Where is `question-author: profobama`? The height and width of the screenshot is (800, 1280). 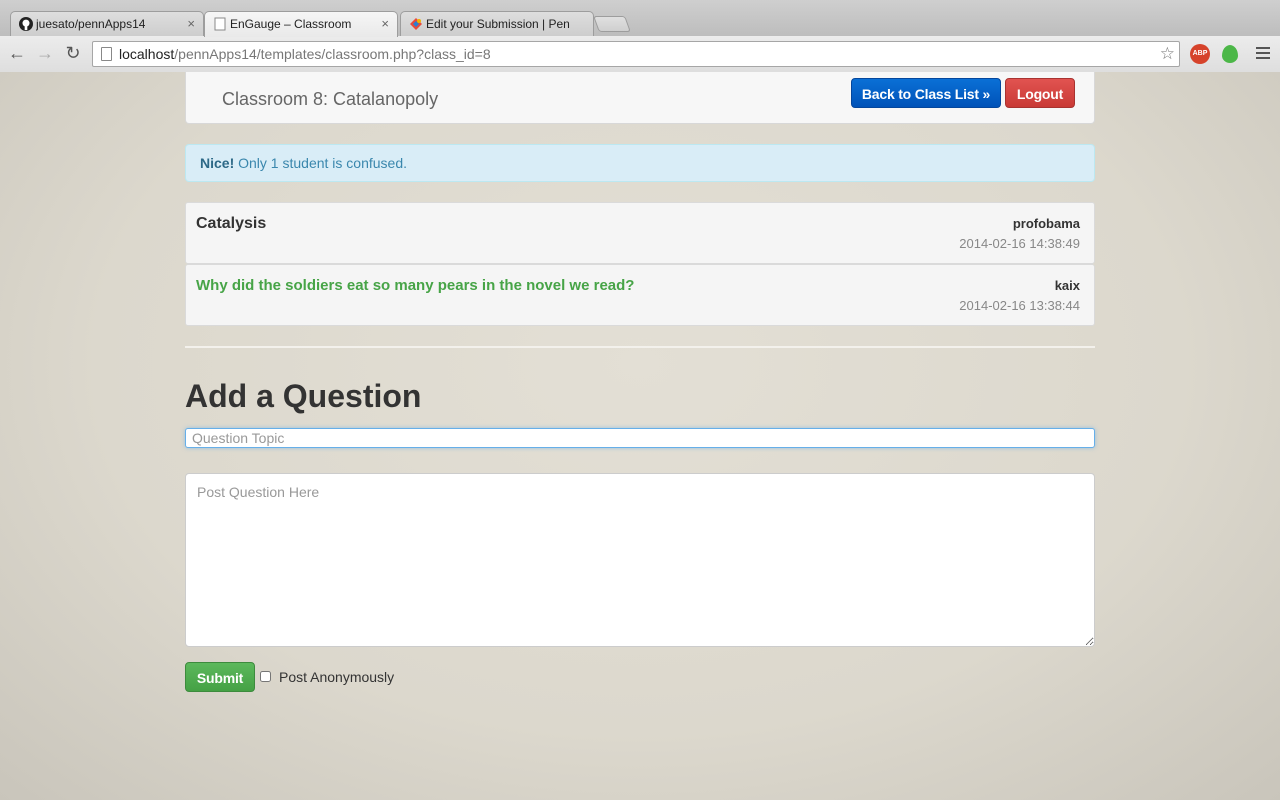
question-author: profobama is located at coordinates (1046, 223).